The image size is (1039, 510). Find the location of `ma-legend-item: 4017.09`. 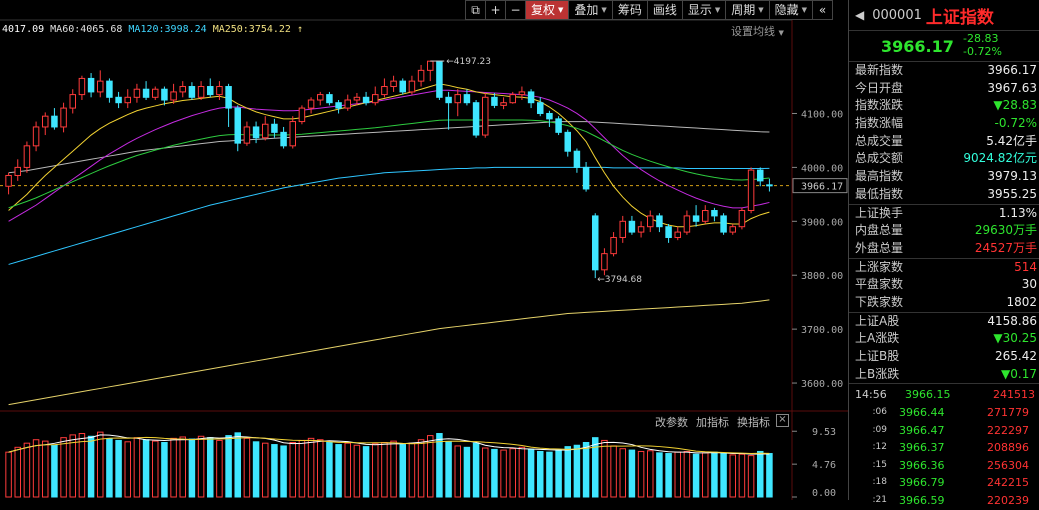

ma-legend-item: 4017.09 is located at coordinates (23, 29).